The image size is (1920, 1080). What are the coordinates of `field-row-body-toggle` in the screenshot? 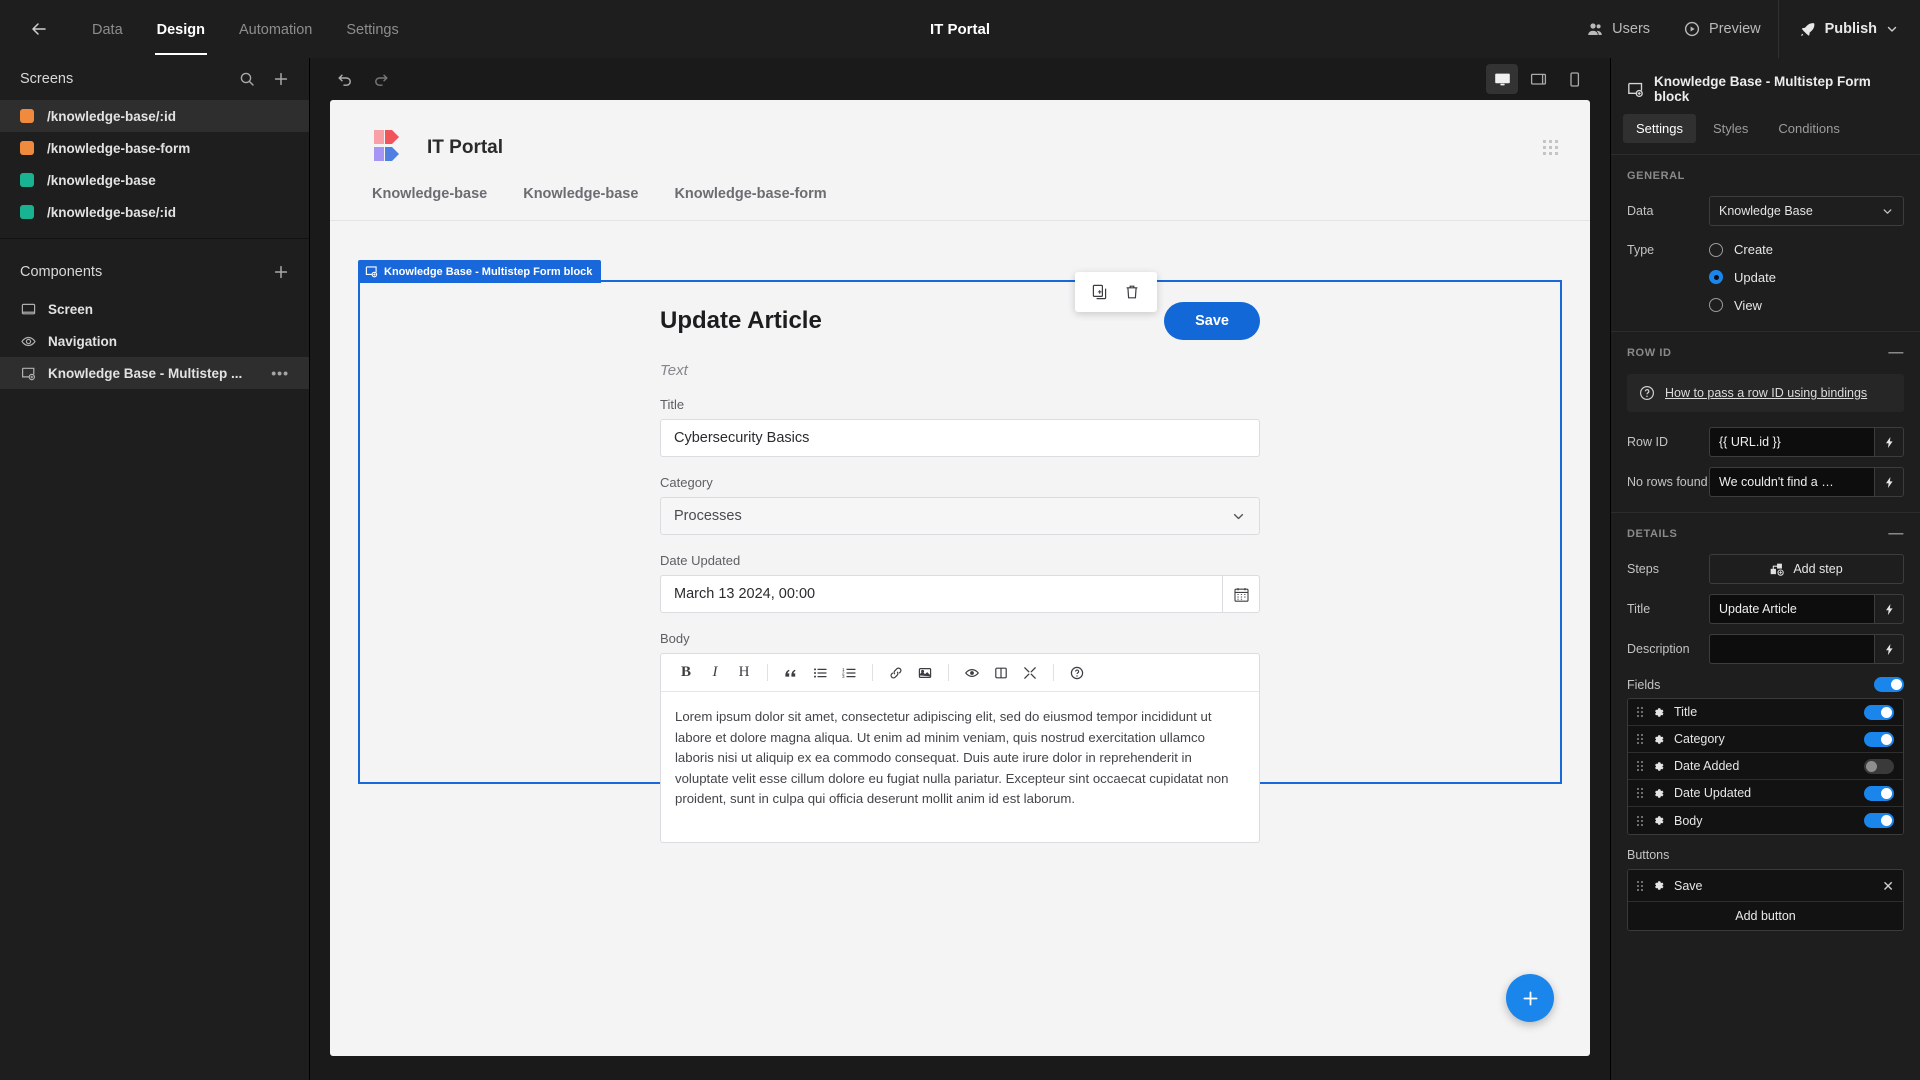 It's located at (1879, 820).